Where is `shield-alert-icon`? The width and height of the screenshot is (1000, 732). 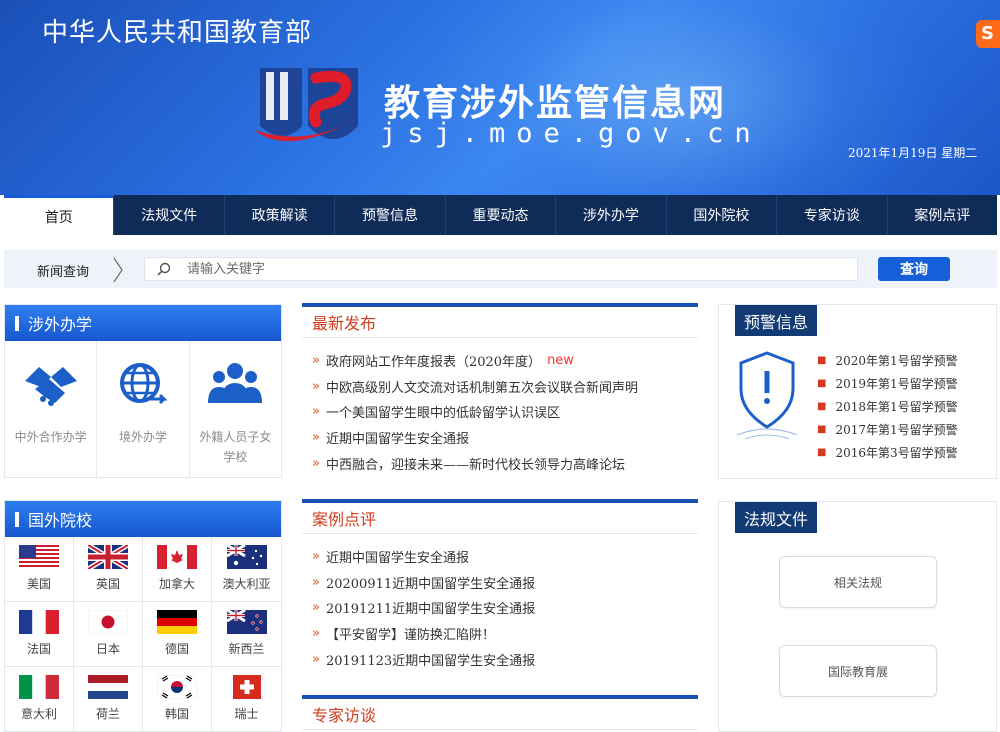 shield-alert-icon is located at coordinates (767, 395).